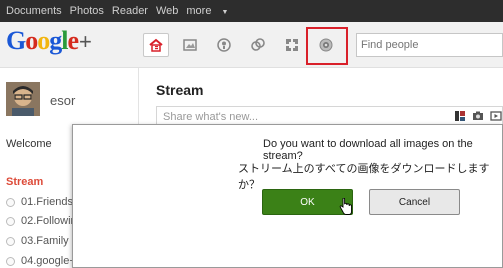 The width and height of the screenshot is (503, 268). What do you see at coordinates (130, 11) in the screenshot?
I see `nav-link-reader: Reader` at bounding box center [130, 11].